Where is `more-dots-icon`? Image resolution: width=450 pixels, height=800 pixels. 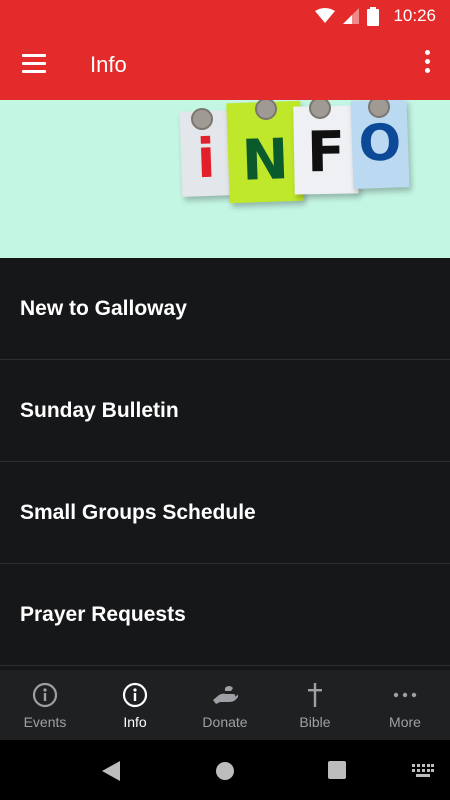
more-dots-icon is located at coordinates (405, 695).